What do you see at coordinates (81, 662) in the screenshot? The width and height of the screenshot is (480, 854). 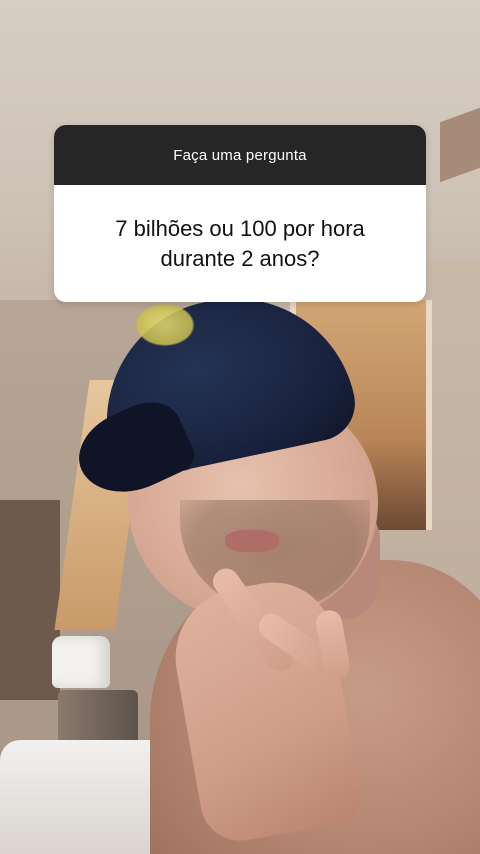 I see `lamp-shade` at bounding box center [81, 662].